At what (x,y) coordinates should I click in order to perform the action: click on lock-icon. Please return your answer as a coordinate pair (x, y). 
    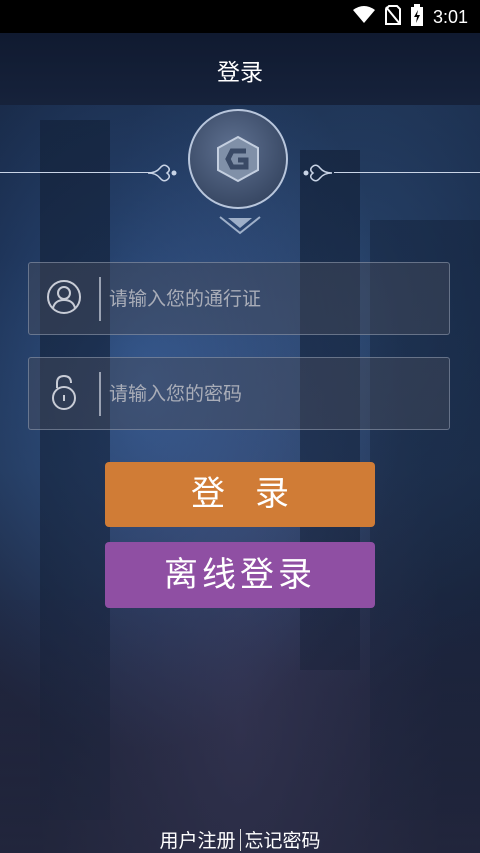
    Looking at the image, I should click on (64, 394).